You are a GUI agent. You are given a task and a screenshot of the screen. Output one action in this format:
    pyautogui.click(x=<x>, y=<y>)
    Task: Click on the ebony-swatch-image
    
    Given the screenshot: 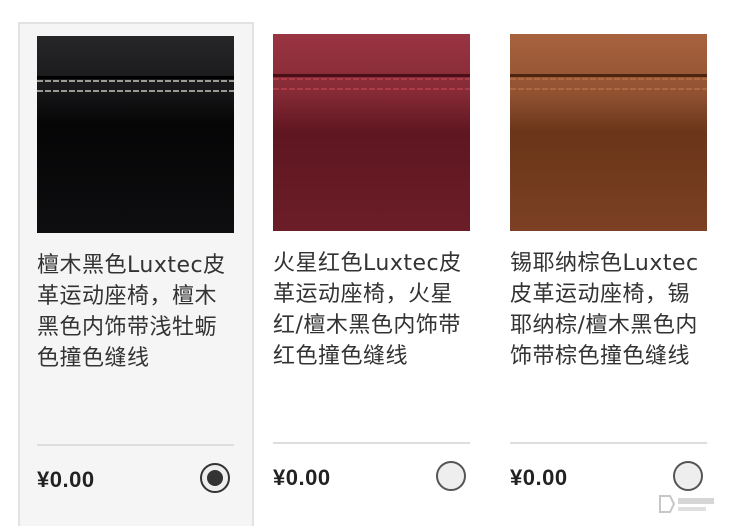 What is the action you would take?
    pyautogui.click(x=135, y=134)
    